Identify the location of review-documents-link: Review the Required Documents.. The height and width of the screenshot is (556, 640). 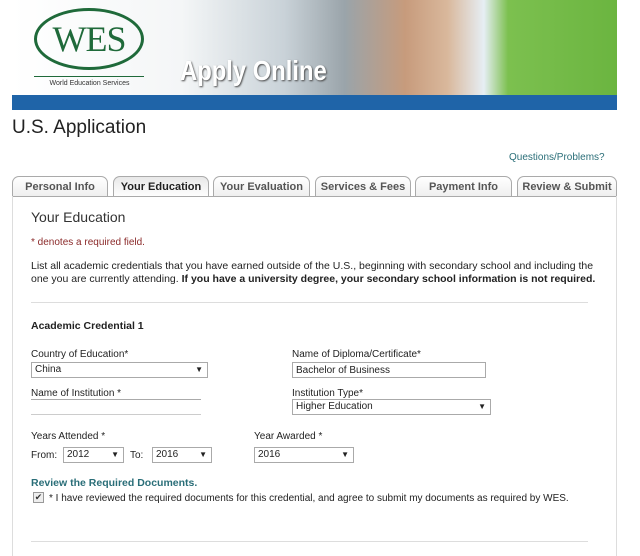
(114, 483).